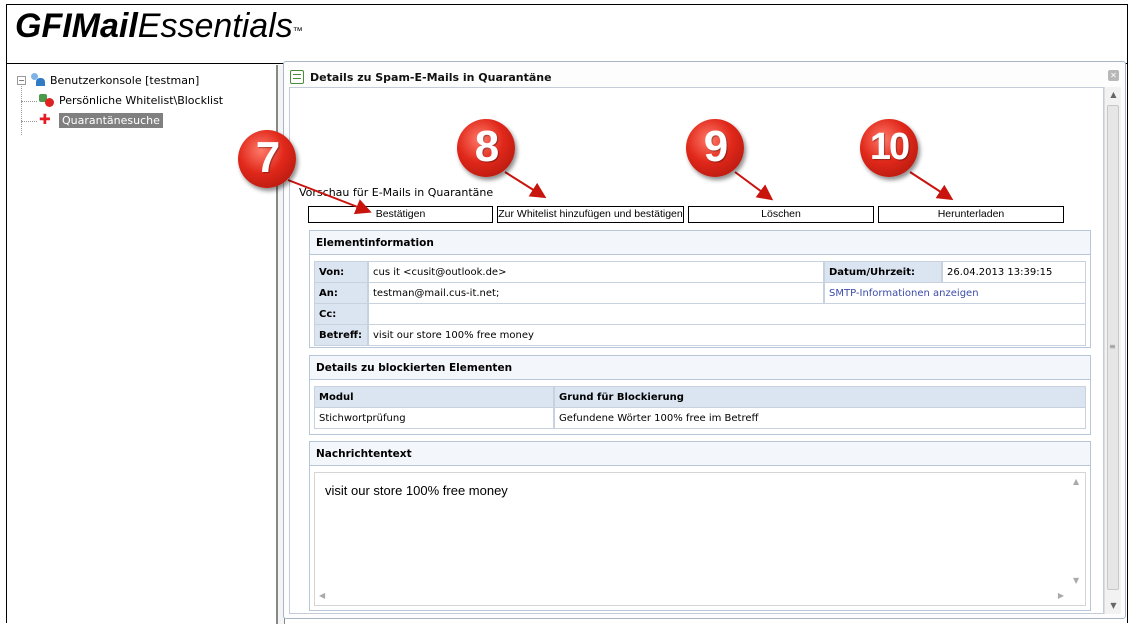 The image size is (1133, 624). What do you see at coordinates (590, 214) in the screenshot?
I see `whitelist-confirm-button: Zur Whitelist hinzufügen und bestätigen` at bounding box center [590, 214].